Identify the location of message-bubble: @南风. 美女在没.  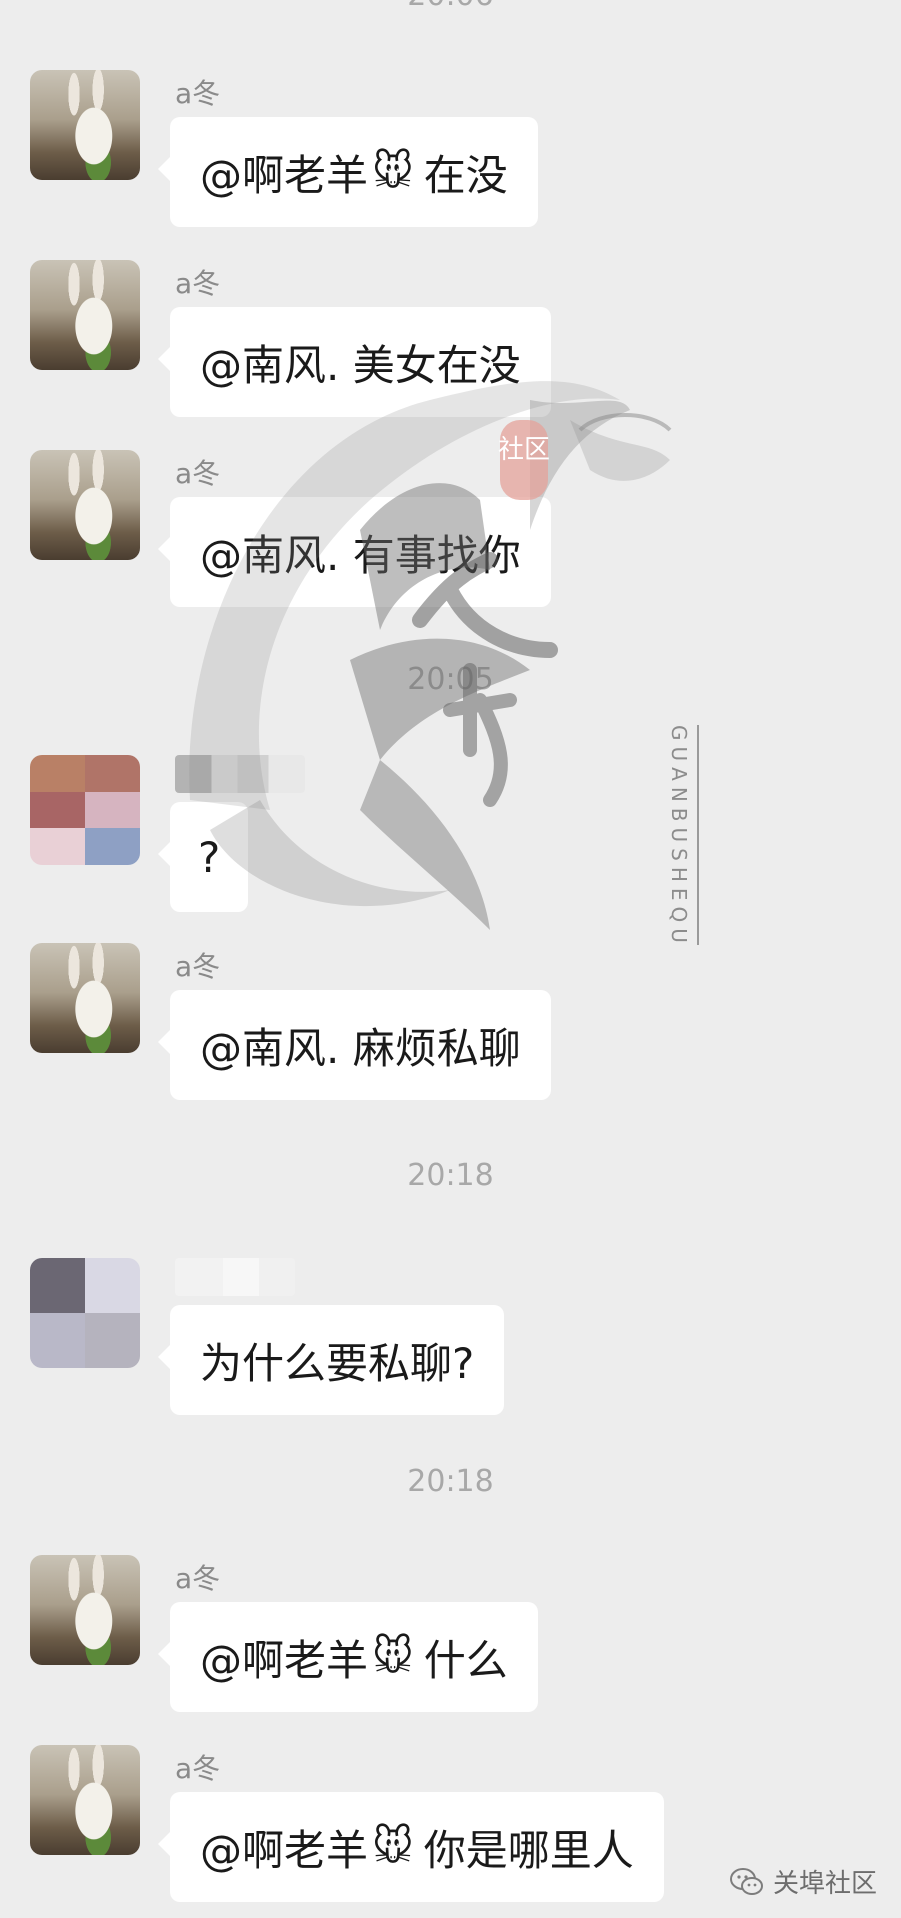
(354, 362).